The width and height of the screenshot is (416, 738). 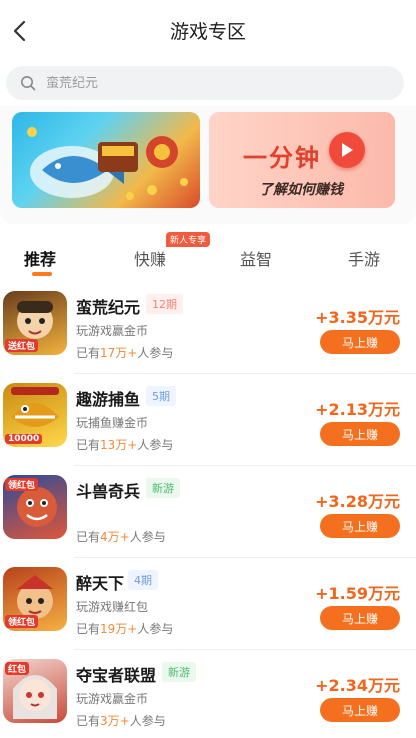 What do you see at coordinates (364, 258) in the screenshot?
I see `tab-mobile-games: 手游` at bounding box center [364, 258].